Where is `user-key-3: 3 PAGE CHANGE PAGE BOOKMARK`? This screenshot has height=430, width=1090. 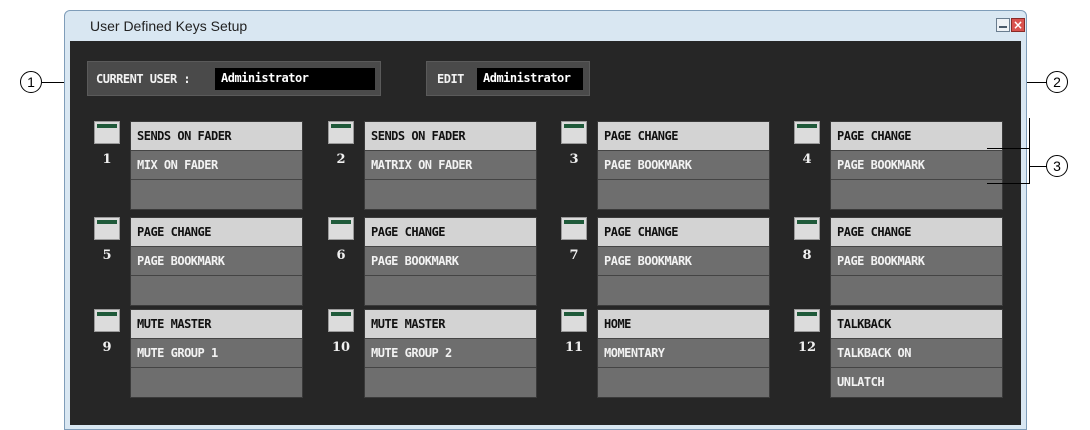
user-key-3: 3 PAGE CHANGE PAGE BOOKMARK is located at coordinates (676, 166).